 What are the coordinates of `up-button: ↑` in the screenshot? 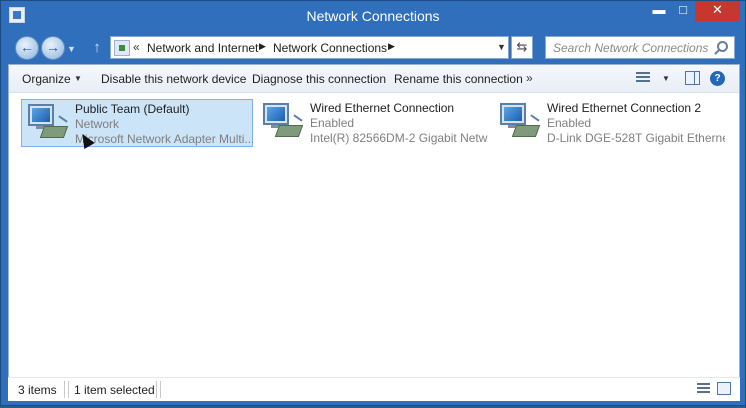 It's located at (97, 48).